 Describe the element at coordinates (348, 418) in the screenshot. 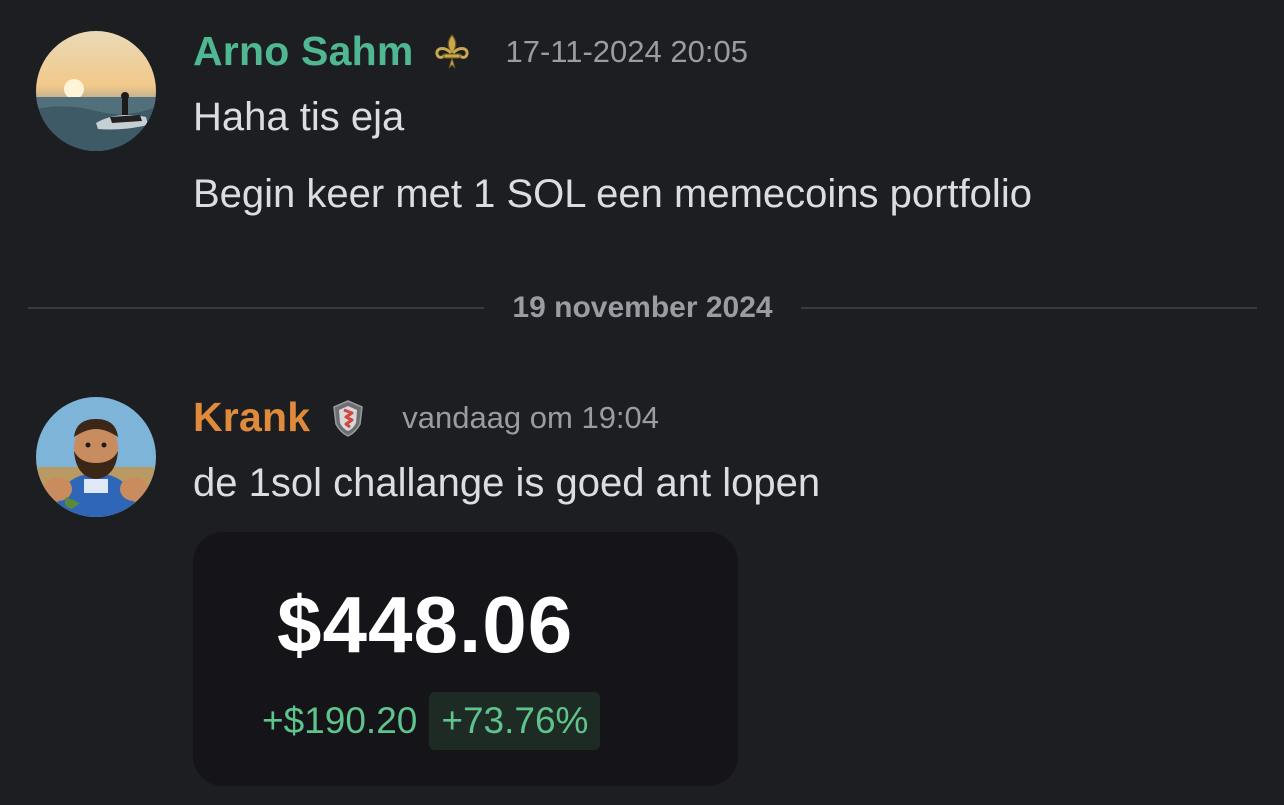

I see `shield-icon` at that location.